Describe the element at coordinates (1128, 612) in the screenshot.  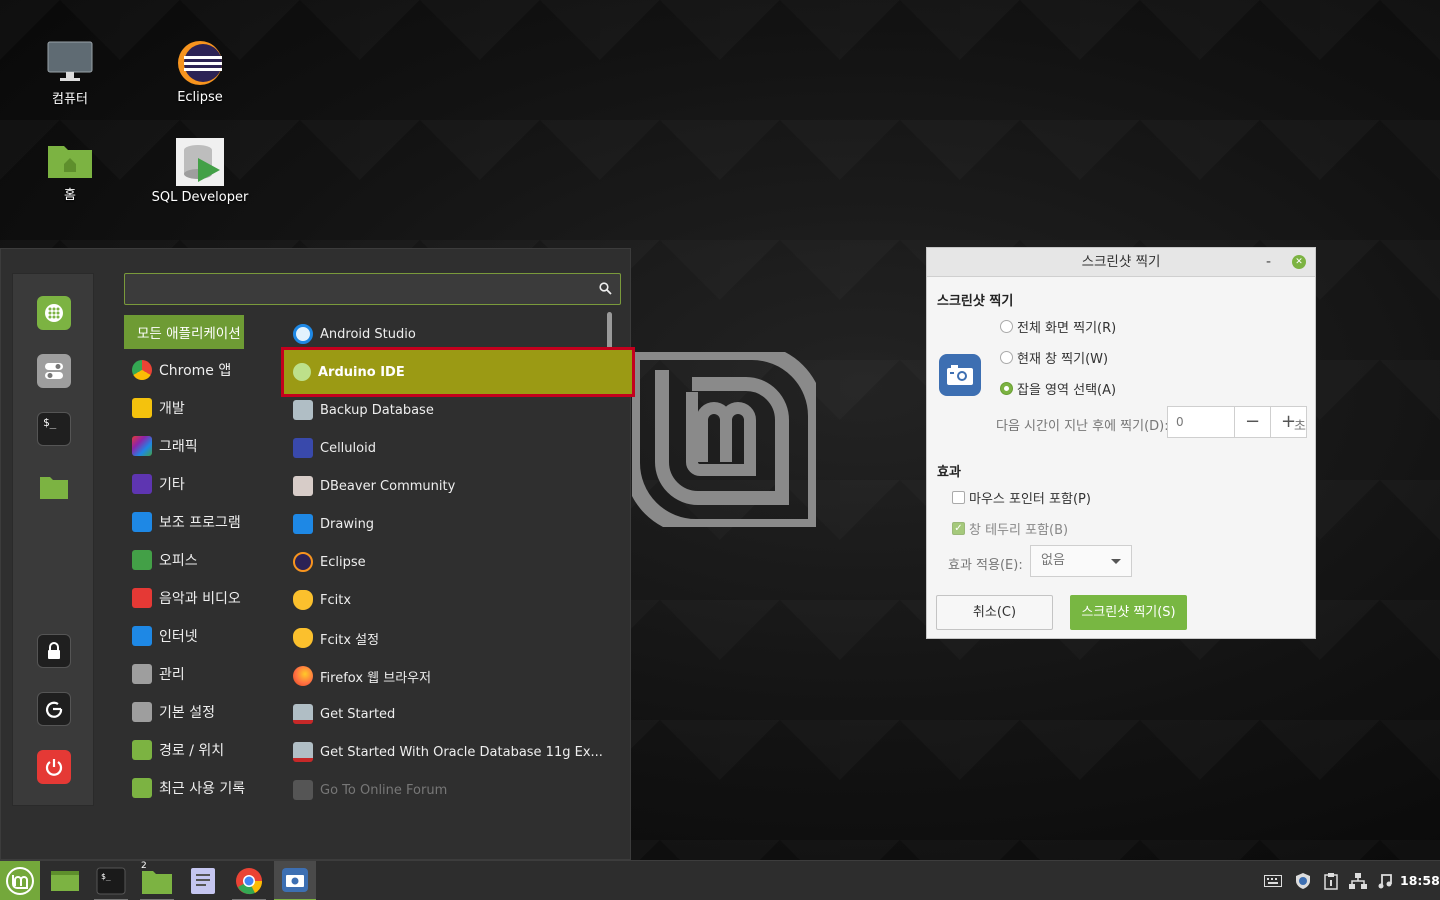
I see `take-screenshot-button: 스크린샷 찍기(S)` at that location.